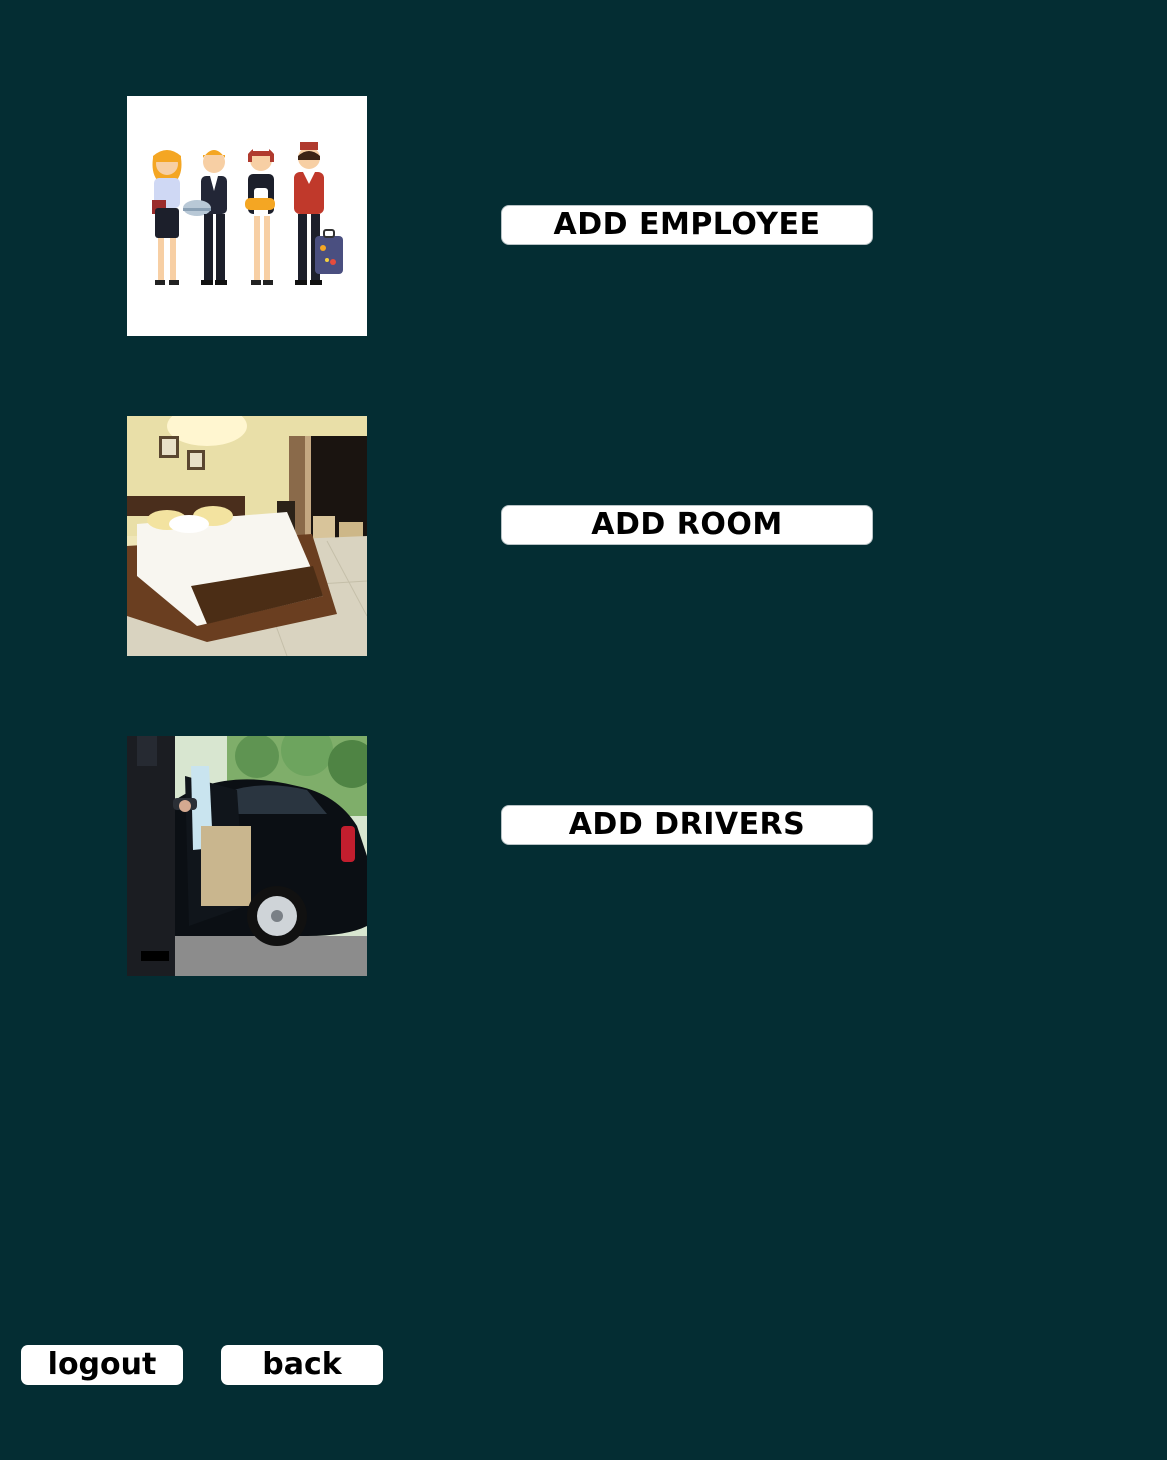 Image resolution: width=1167 pixels, height=1460 pixels. I want to click on hotel-room-photo, so click(247, 536).